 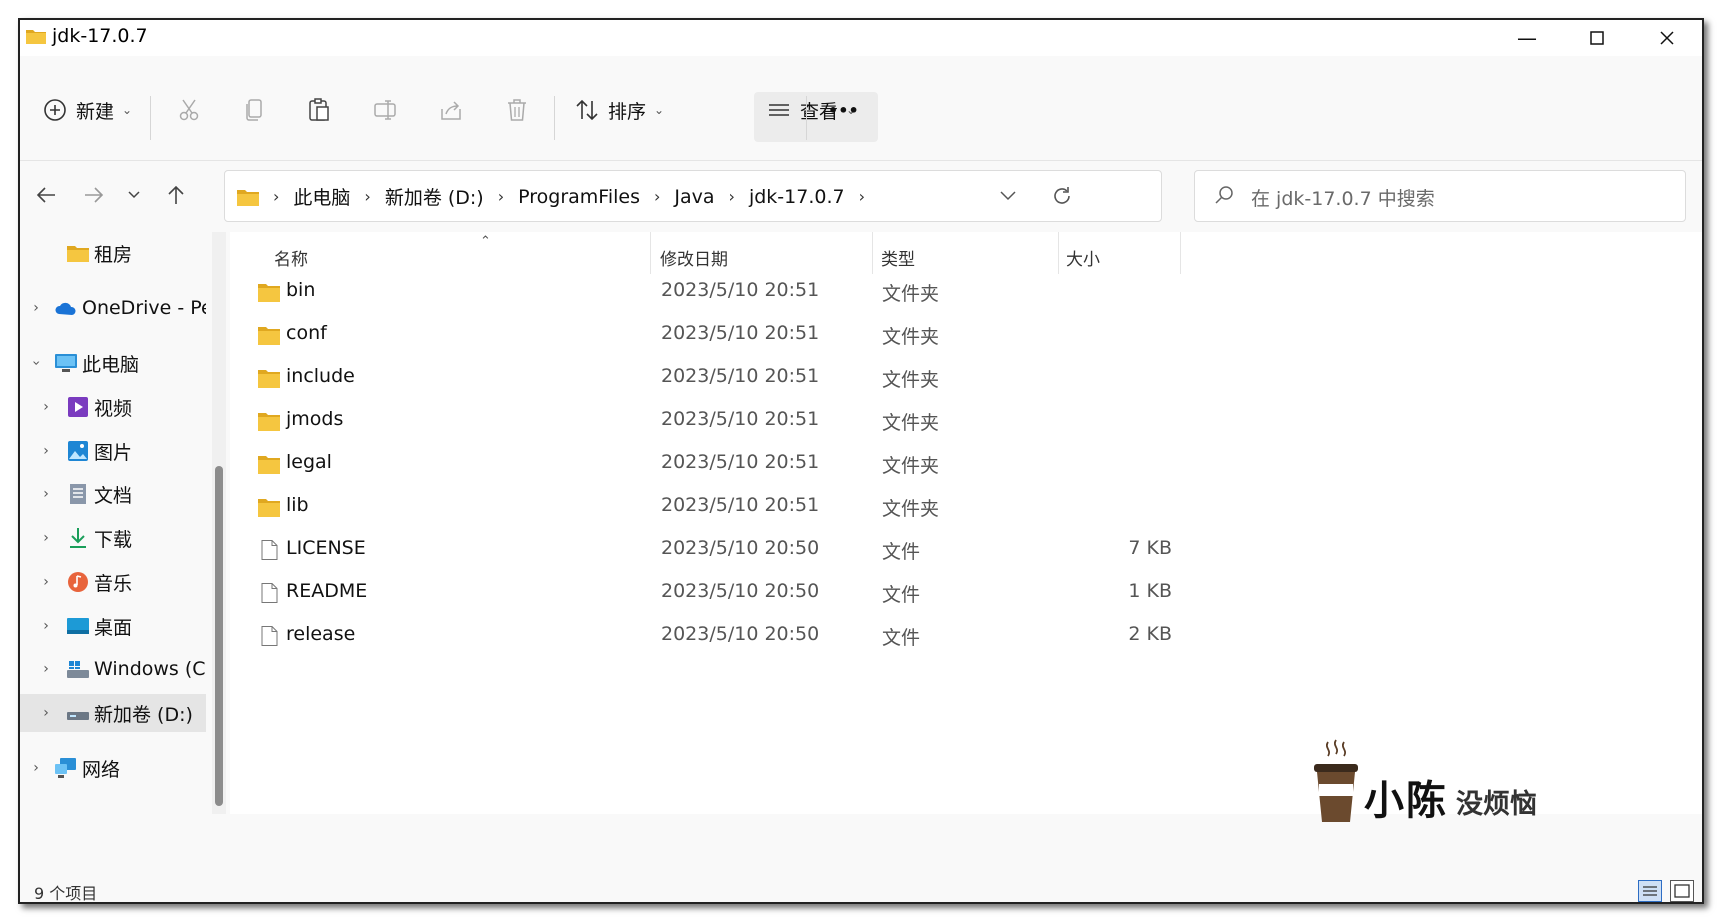 I want to click on paste-button, so click(x=319, y=110).